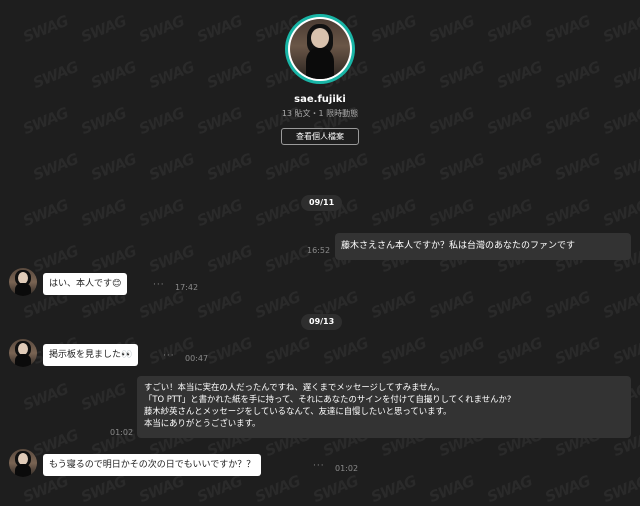 Image resolution: width=640 pixels, height=506 pixels. What do you see at coordinates (152, 465) in the screenshot?
I see `incoming-message-bubble: もう寝るので明日かその次の日でもいいですか？？` at bounding box center [152, 465].